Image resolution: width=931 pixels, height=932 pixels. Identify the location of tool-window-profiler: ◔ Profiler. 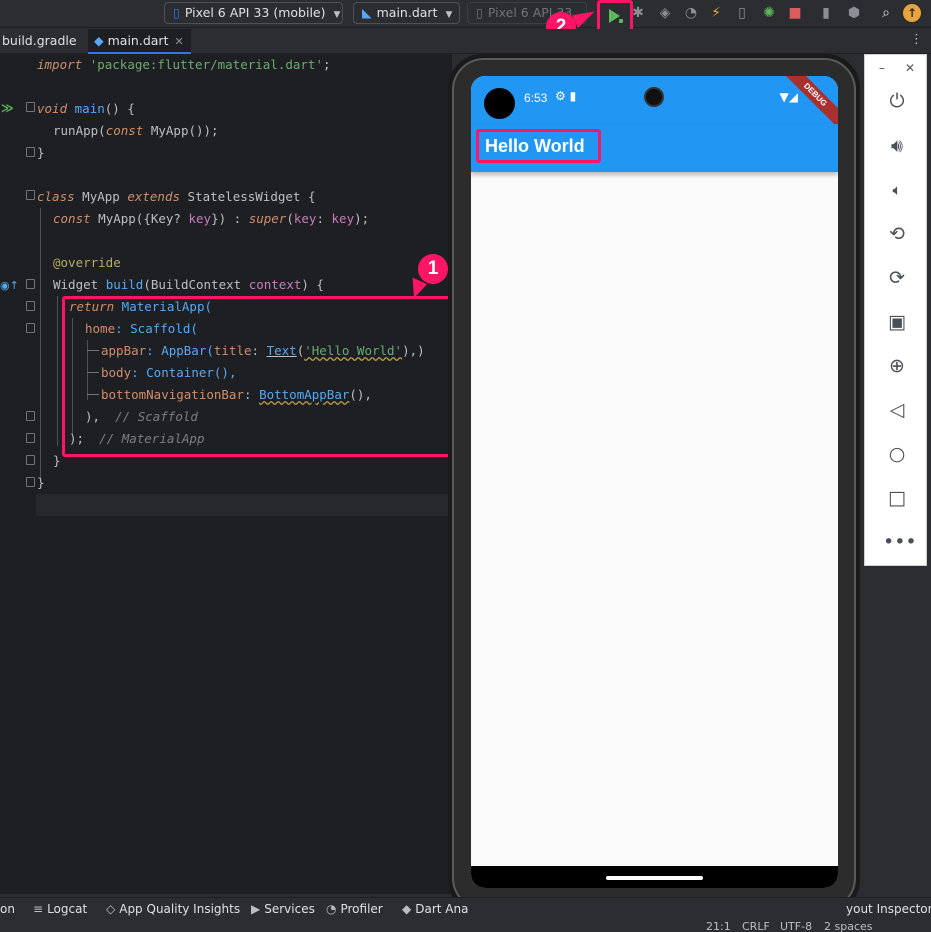
(354, 909).